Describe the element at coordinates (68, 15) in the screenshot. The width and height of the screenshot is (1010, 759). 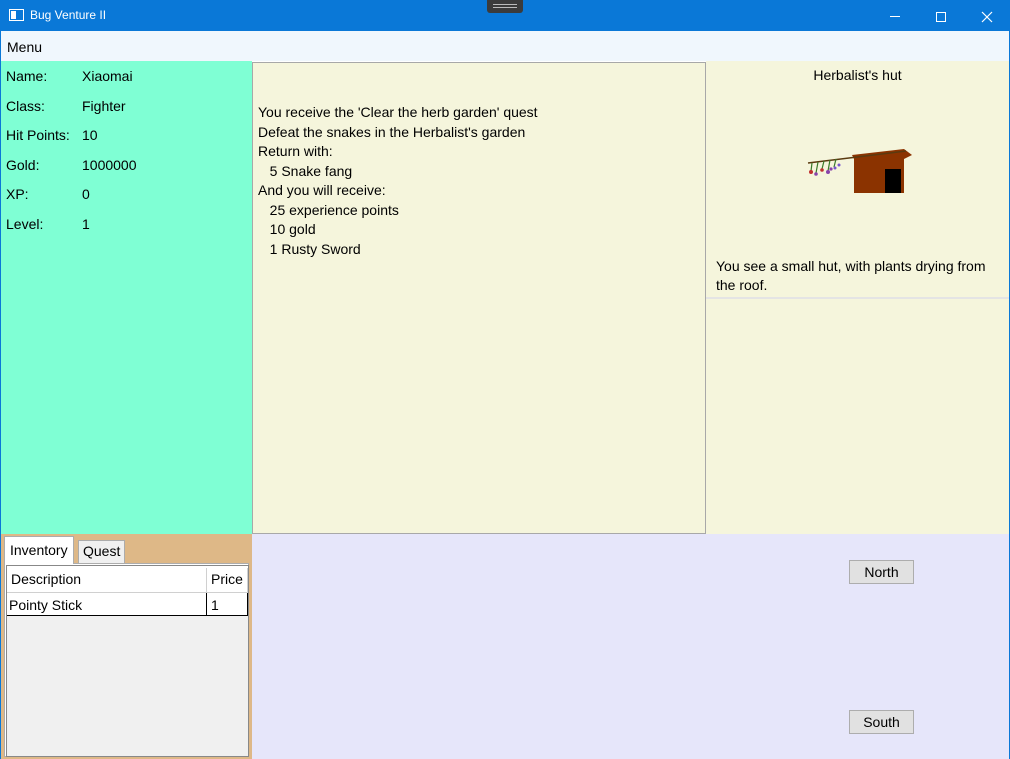
I see `window-title: Bug Venture II` at that location.